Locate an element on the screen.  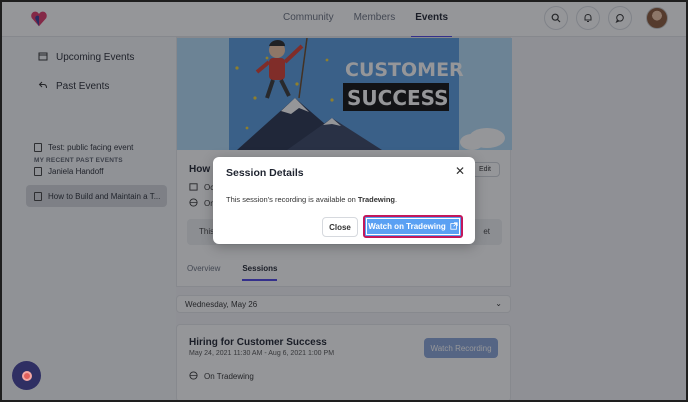
watch-on-tradewing-button: Watch on Tradewing is located at coordinates (413, 226).